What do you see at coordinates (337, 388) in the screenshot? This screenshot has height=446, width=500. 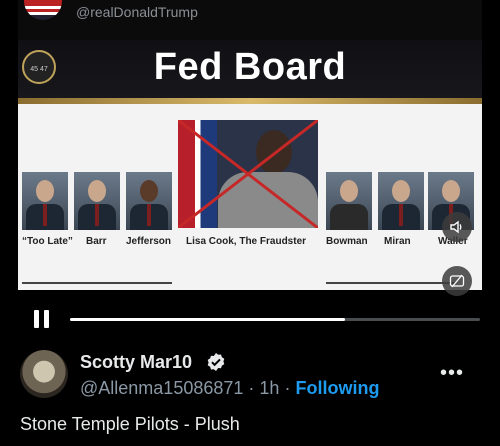 I see `following-button: Following` at bounding box center [337, 388].